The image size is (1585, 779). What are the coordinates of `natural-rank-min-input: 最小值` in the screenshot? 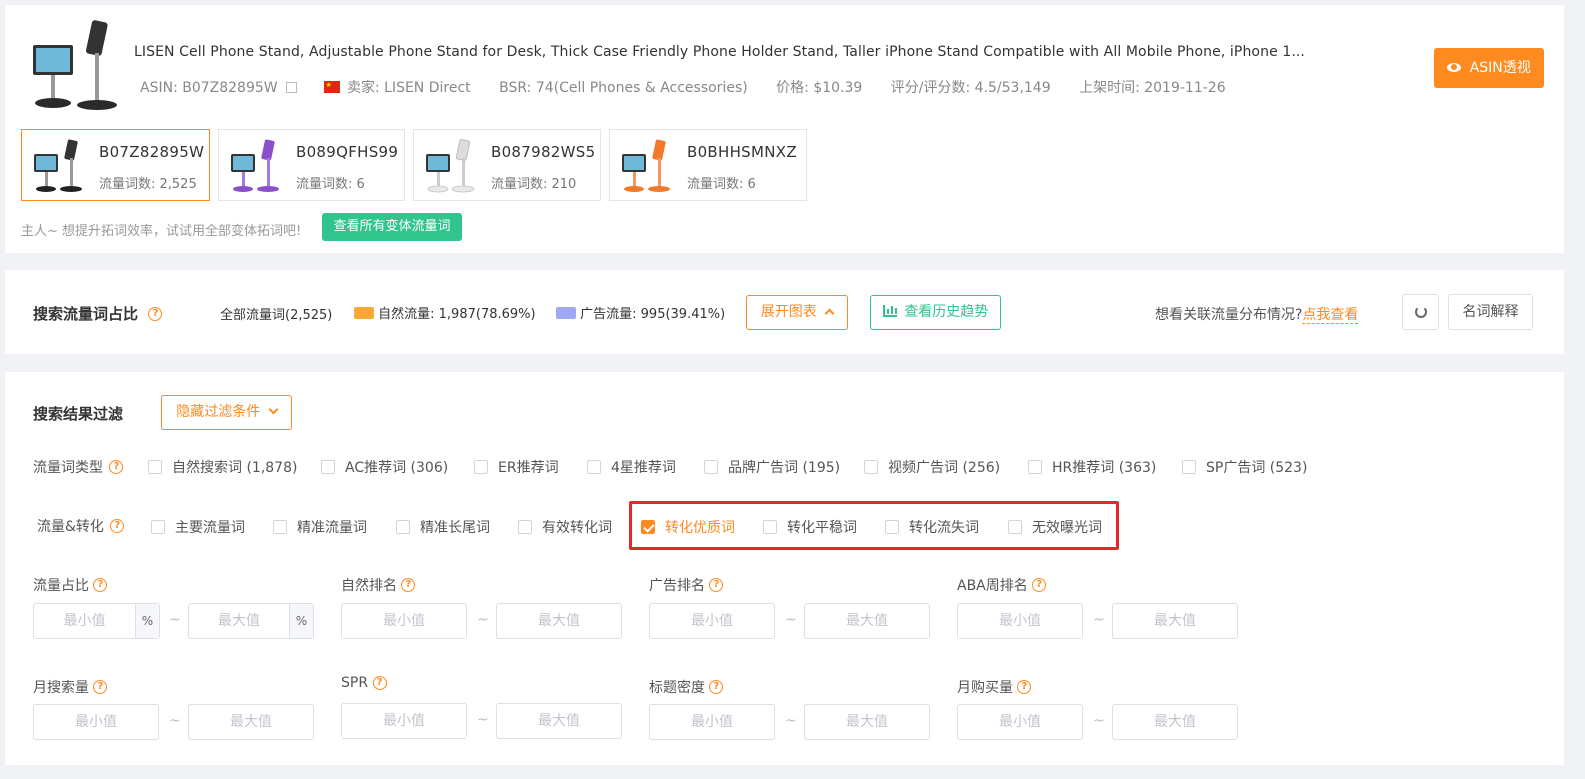 It's located at (404, 621).